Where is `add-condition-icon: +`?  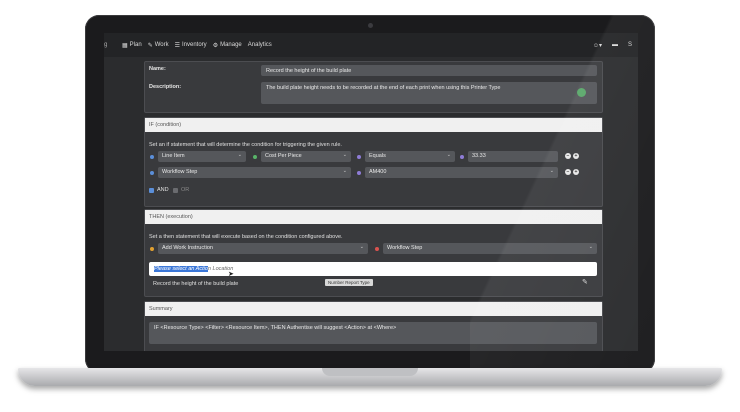 add-condition-icon: + is located at coordinates (576, 156).